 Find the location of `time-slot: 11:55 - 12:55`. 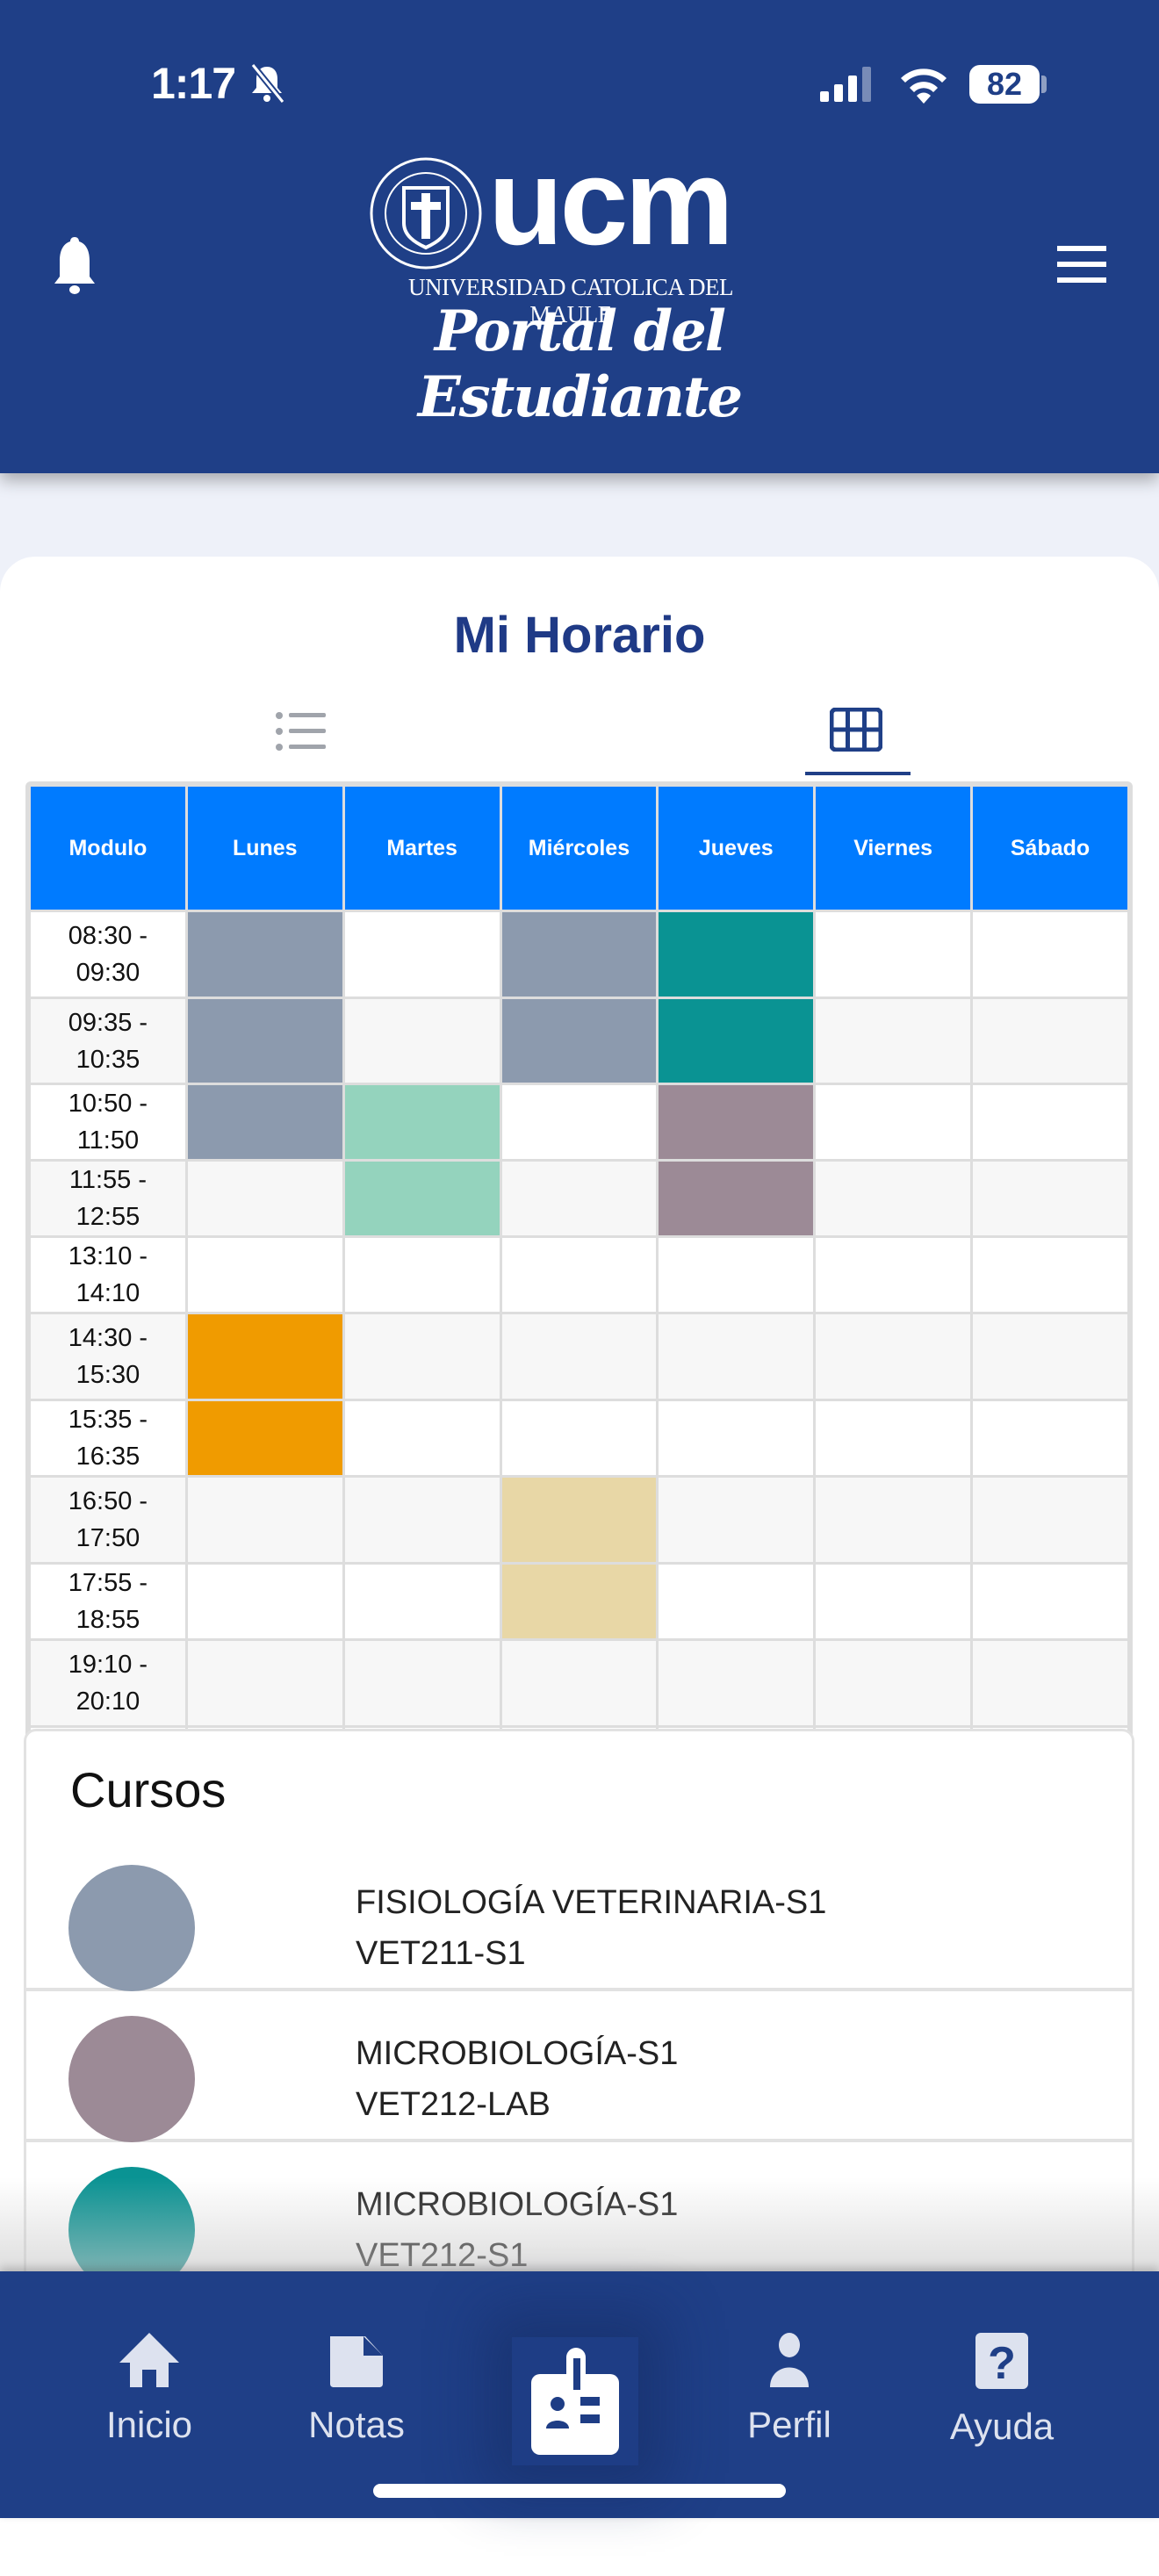

time-slot: 11:55 - 12:55 is located at coordinates (108, 1198).